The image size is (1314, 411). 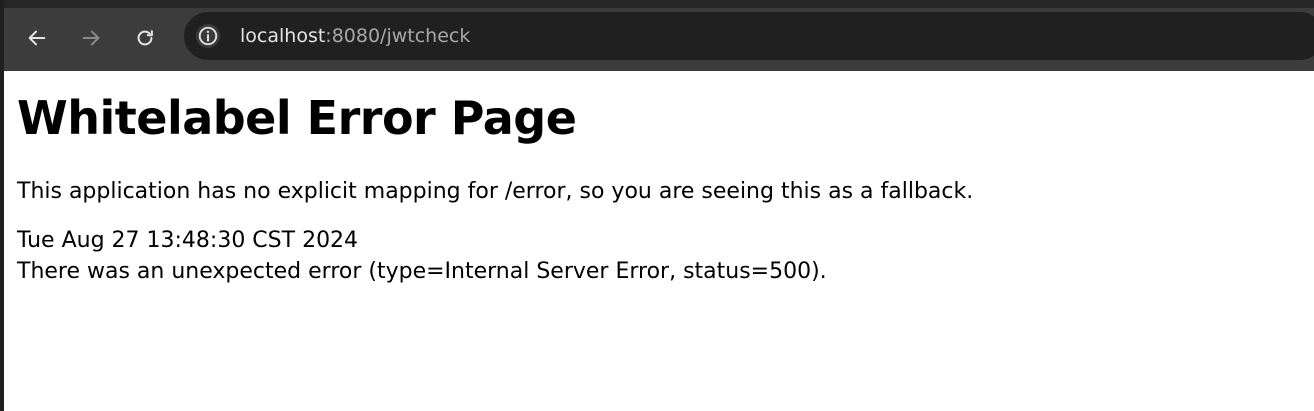 What do you see at coordinates (2, 205) in the screenshot?
I see `window-edge` at bounding box center [2, 205].